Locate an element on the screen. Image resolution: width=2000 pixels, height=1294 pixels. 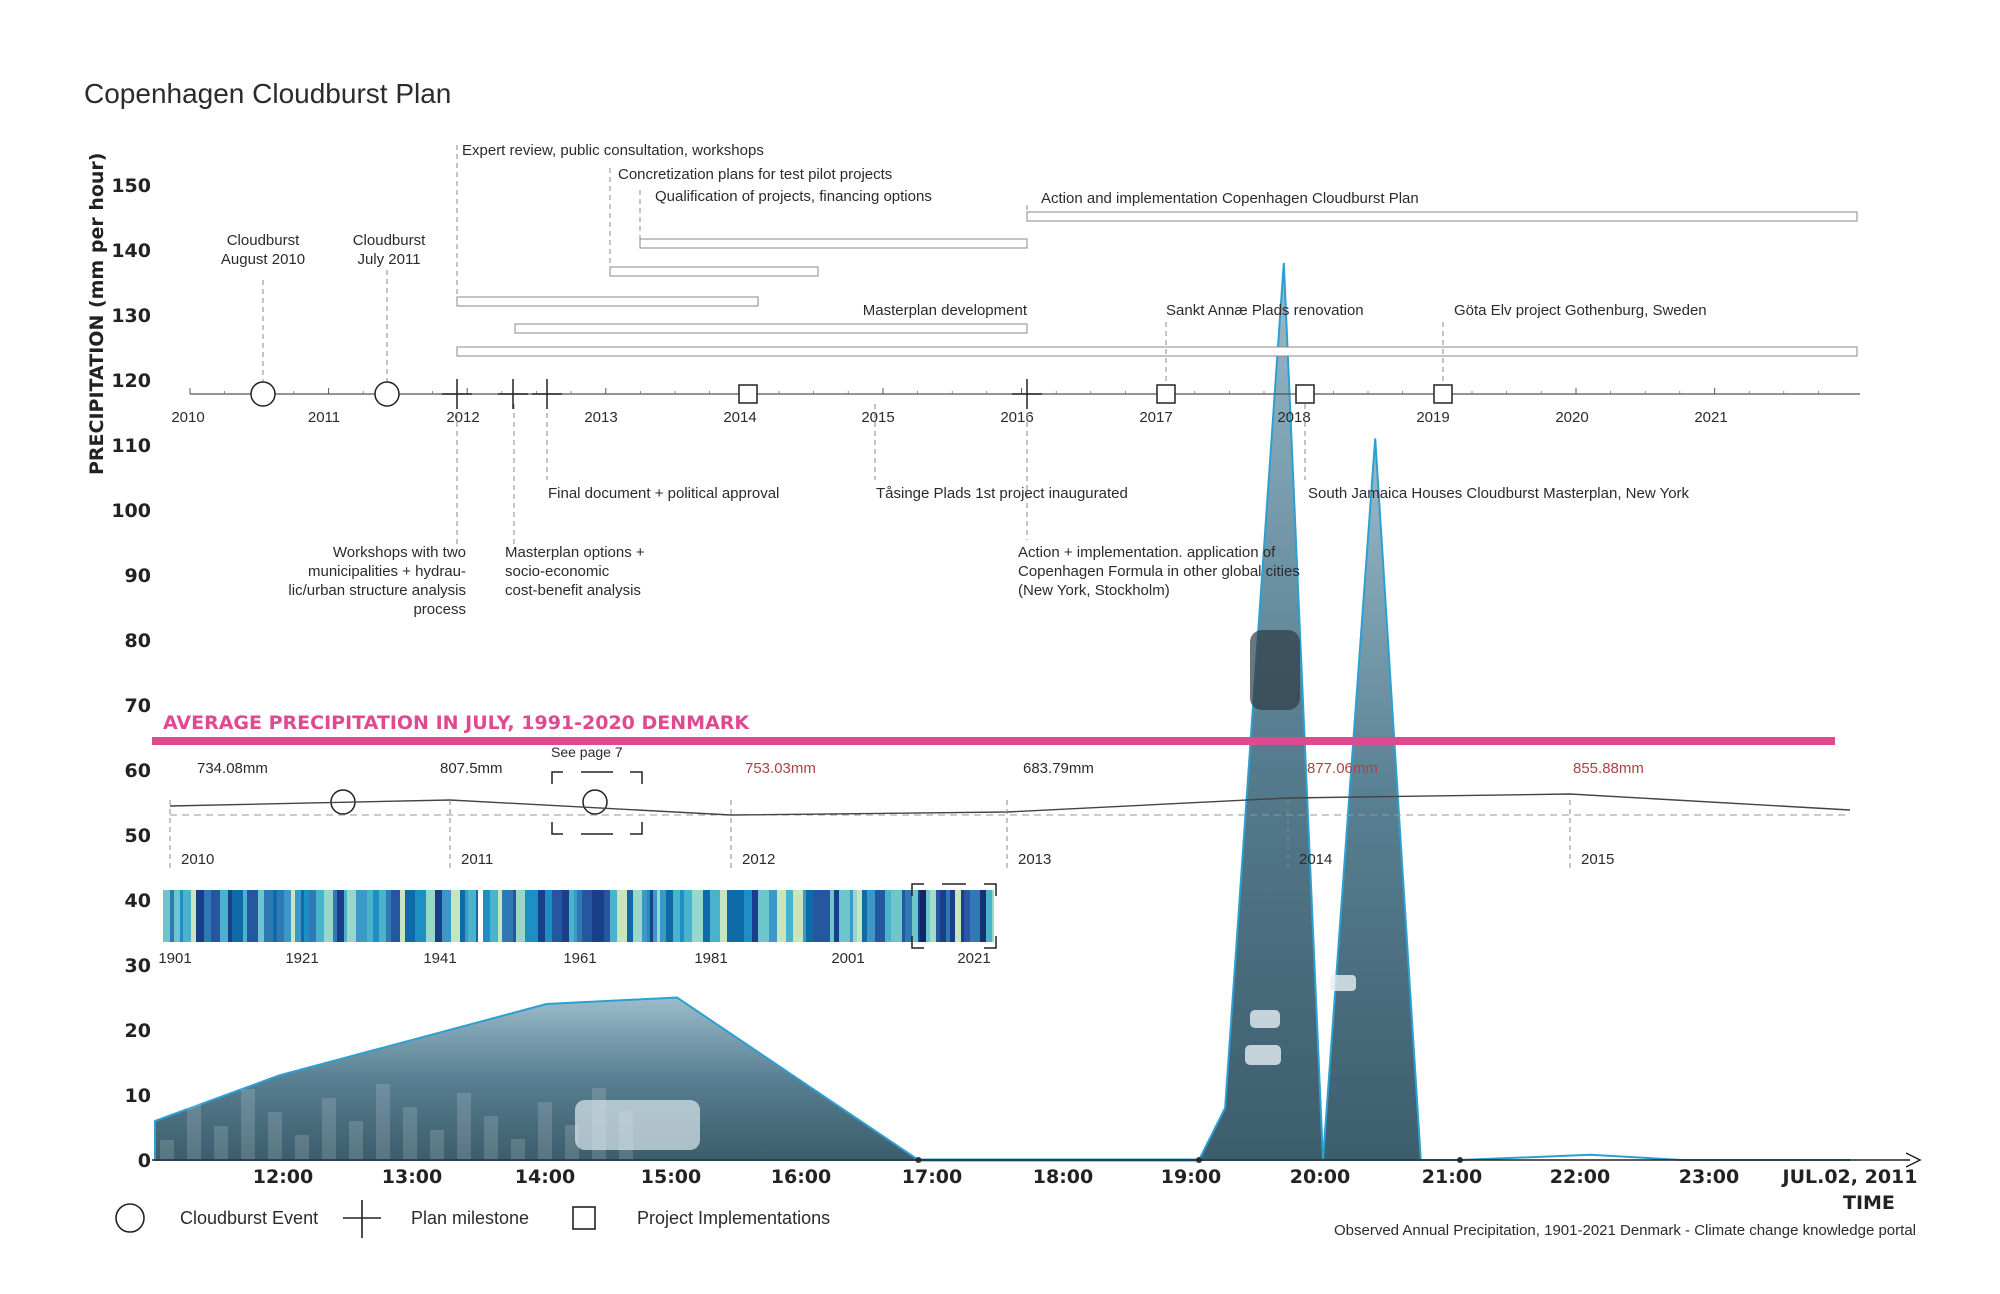
y-axis-ticks: 0 10 20 30 40 50 60 70 80 90 100 110 120 130 140 150 is located at coordinates (131, 673).